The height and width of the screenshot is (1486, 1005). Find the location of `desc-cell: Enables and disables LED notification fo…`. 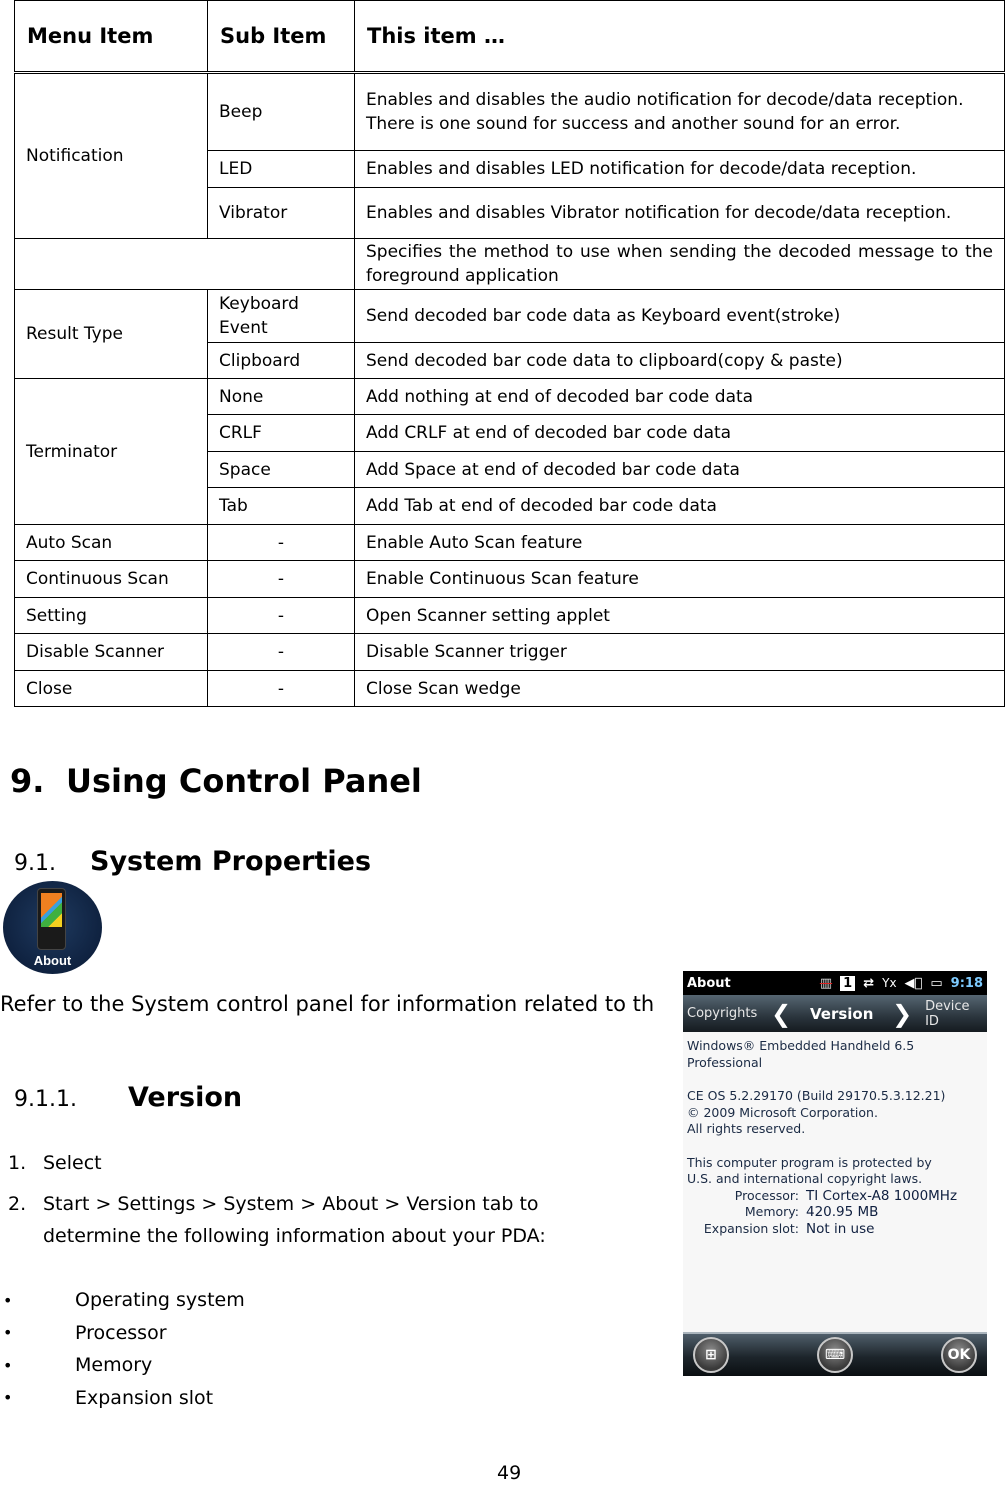

desc-cell: Enables and disables LED notification fo… is located at coordinates (679, 169).